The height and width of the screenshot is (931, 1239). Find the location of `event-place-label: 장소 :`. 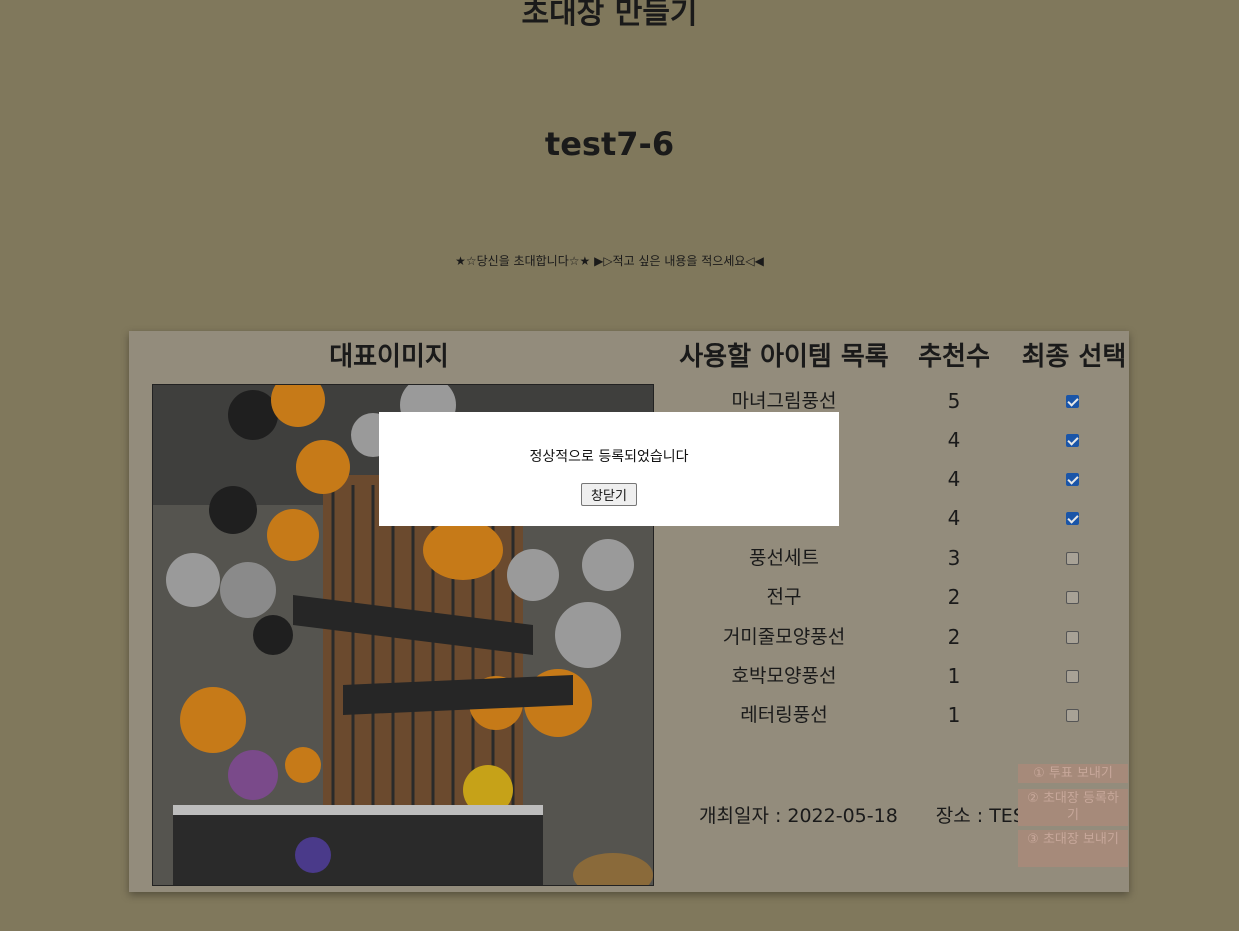

event-place-label: 장소 : is located at coordinates (959, 816).